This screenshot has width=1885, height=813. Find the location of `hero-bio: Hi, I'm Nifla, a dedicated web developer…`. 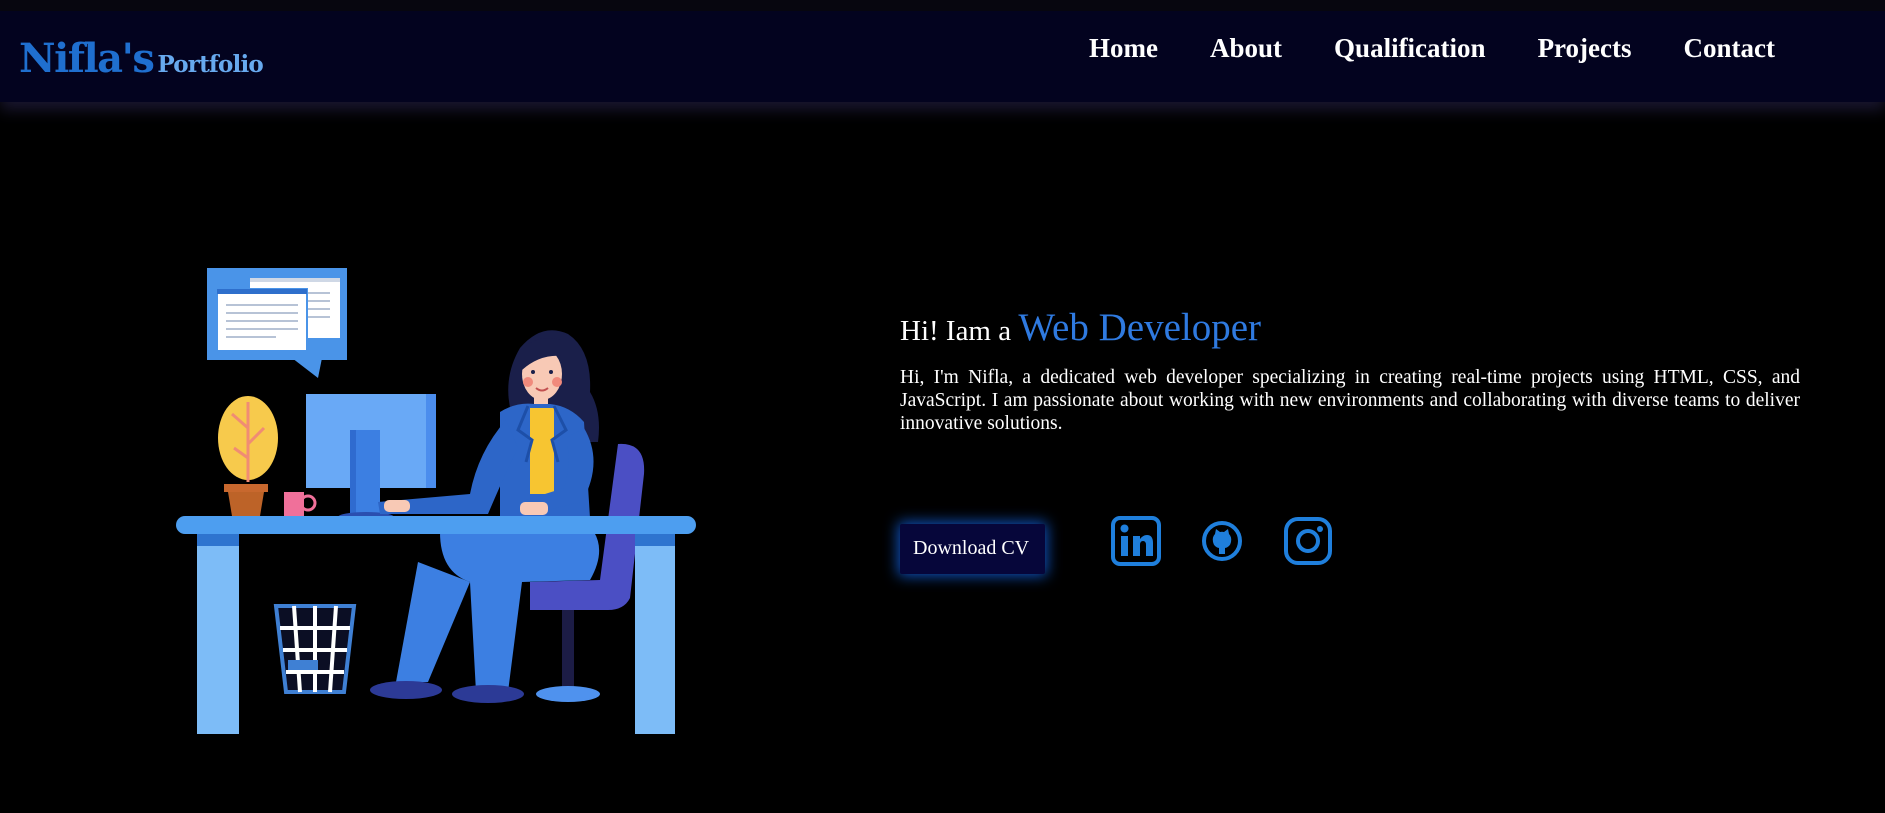

hero-bio: Hi, I'm Nifla, a dedicated web developer… is located at coordinates (1350, 400).